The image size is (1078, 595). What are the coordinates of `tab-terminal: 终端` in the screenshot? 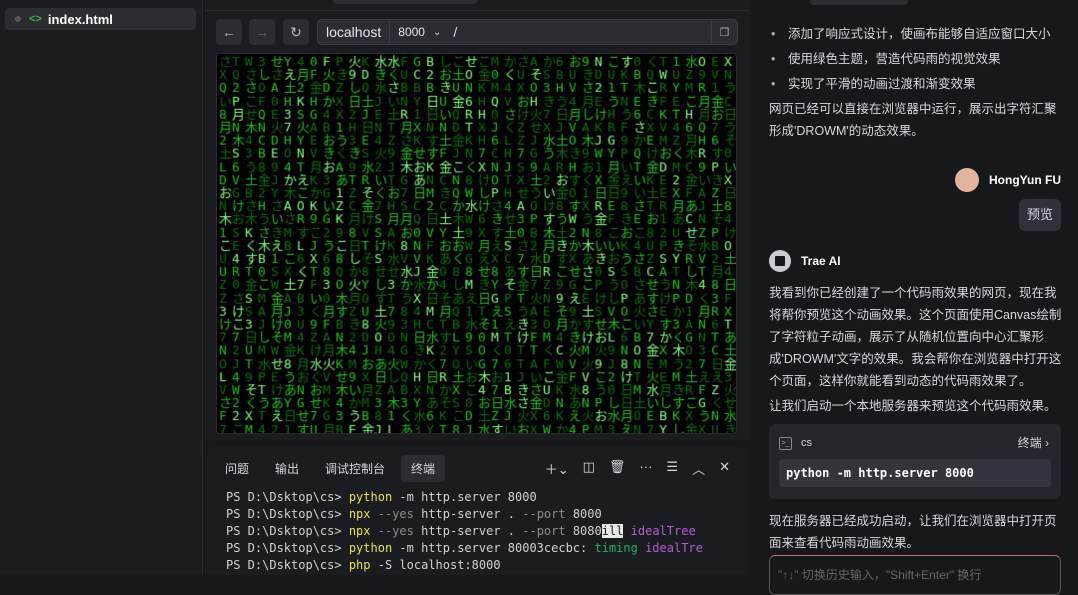 It's located at (423, 468).